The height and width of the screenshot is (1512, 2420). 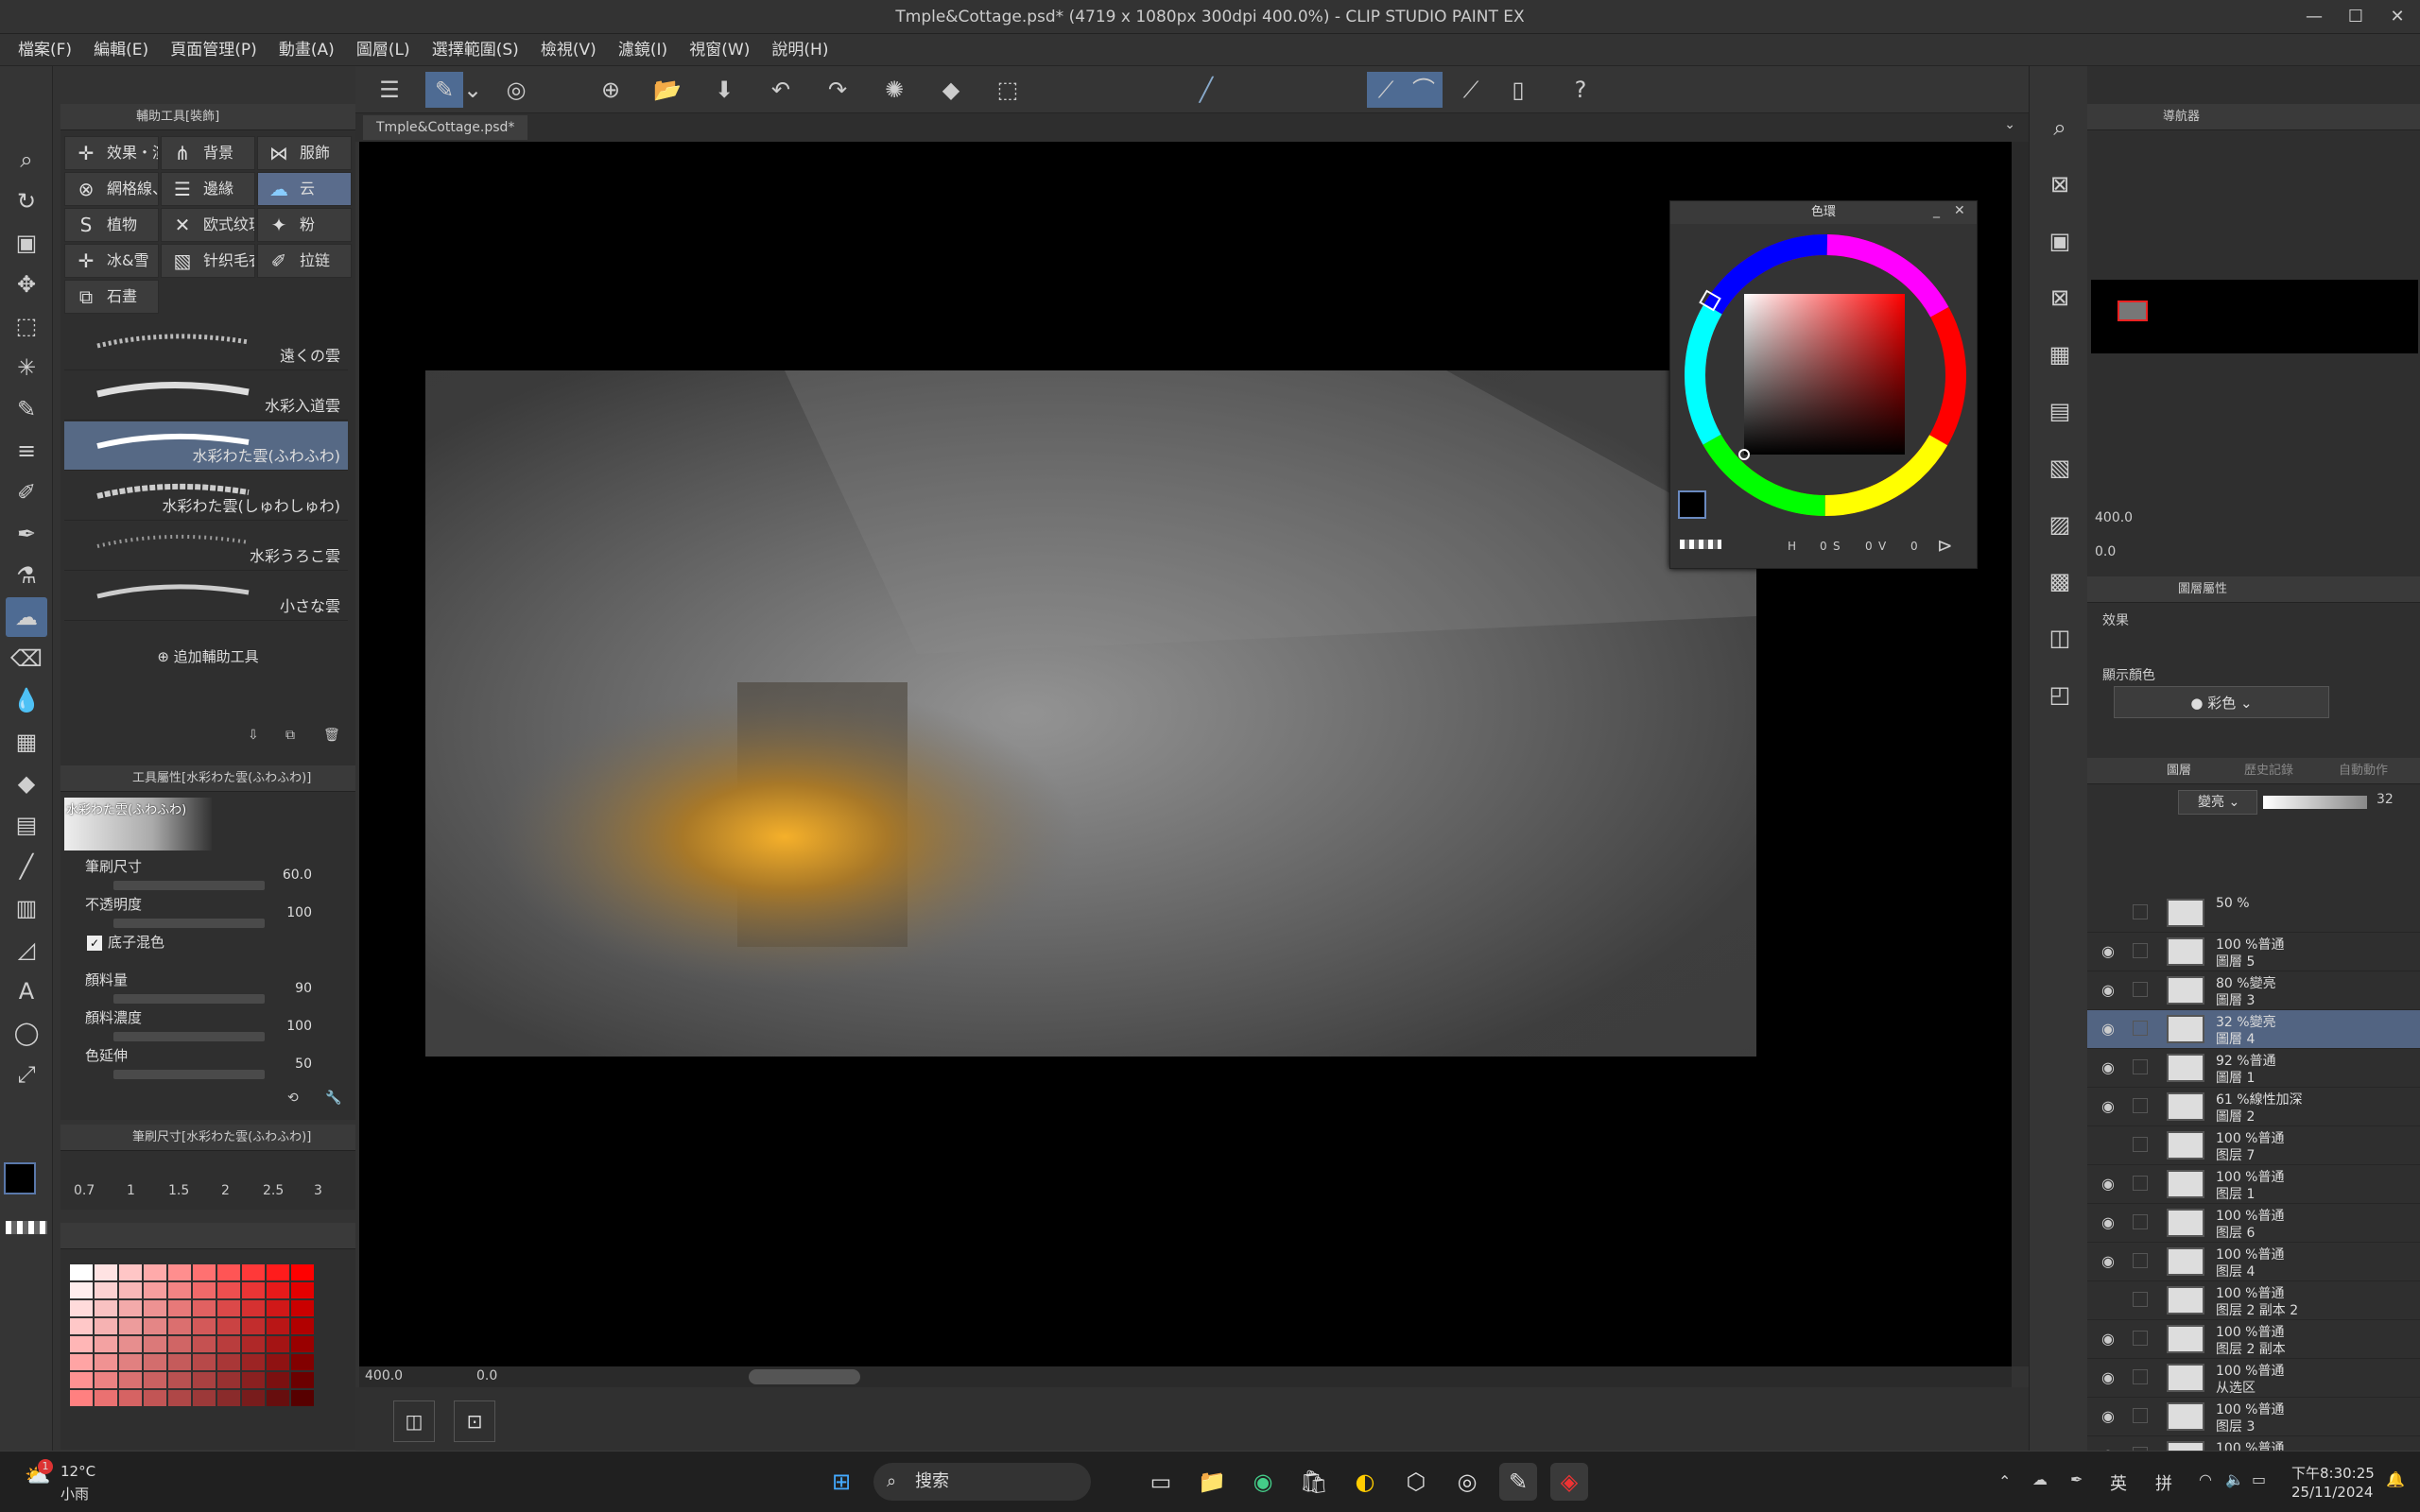 I want to click on layer-row: ◉ 100 %普通 圖層 5, so click(x=2253, y=952).